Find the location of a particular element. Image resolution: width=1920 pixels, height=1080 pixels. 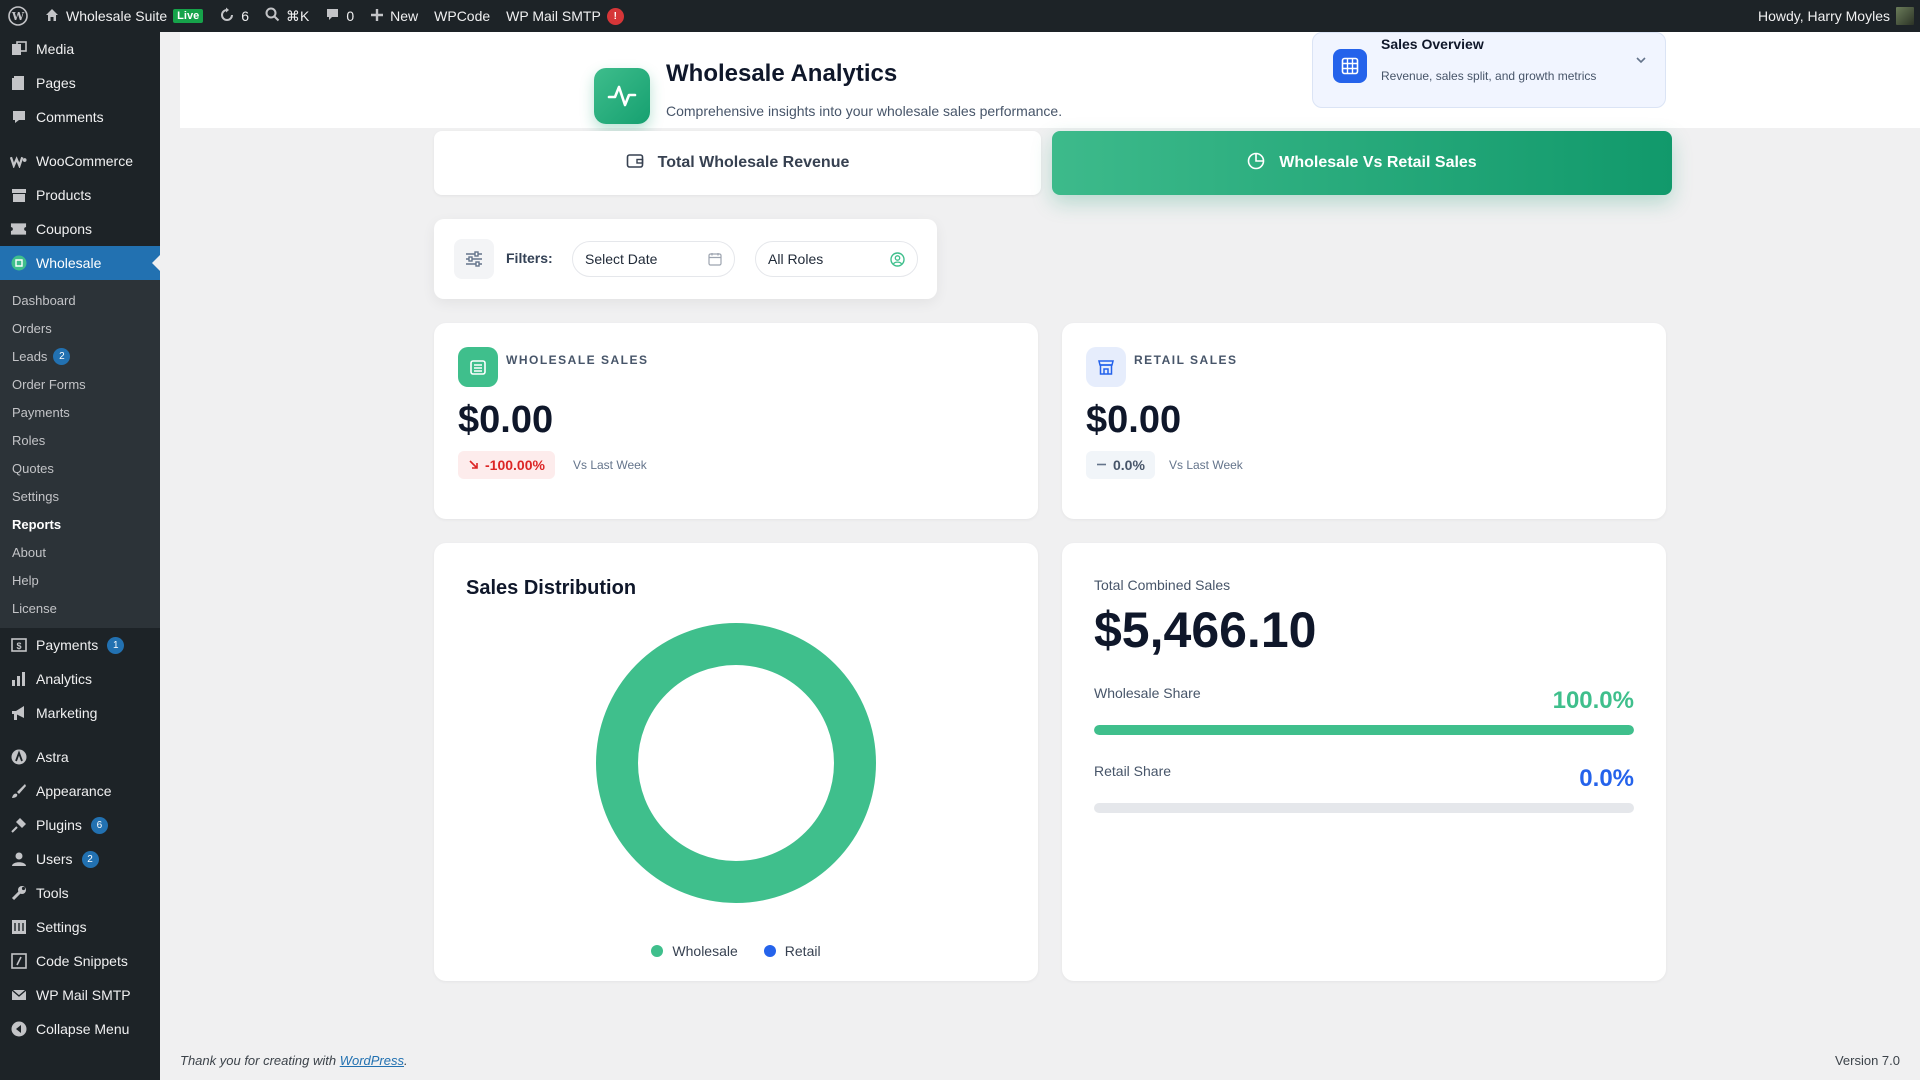

change-badge: 0.0% is located at coordinates (1120, 465).